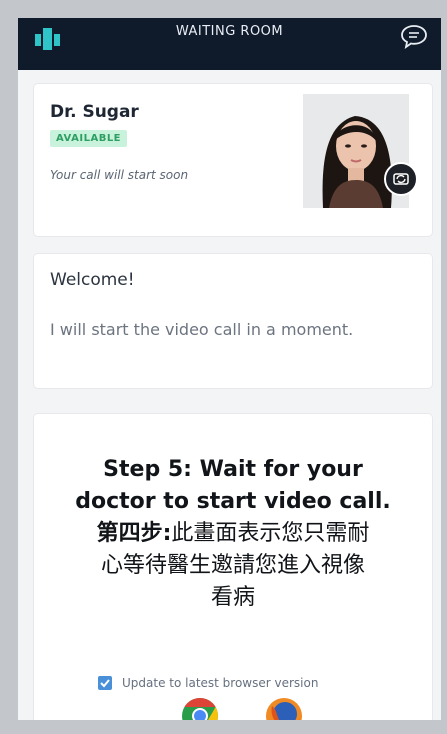  Describe the element at coordinates (233, 469) in the screenshot. I see `instruction-line-1: Step 5: Wait for your` at that location.